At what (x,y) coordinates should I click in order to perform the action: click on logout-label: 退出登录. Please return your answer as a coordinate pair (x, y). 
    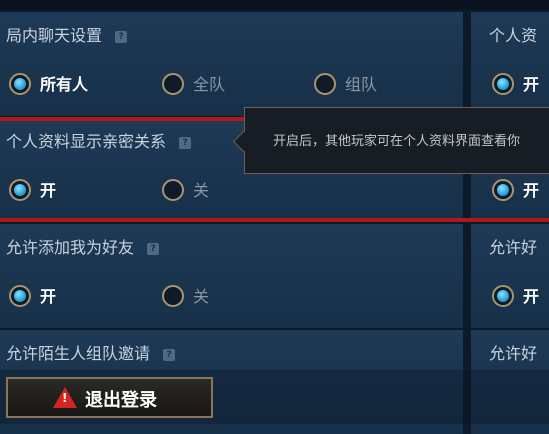
    Looking at the image, I should click on (121, 400).